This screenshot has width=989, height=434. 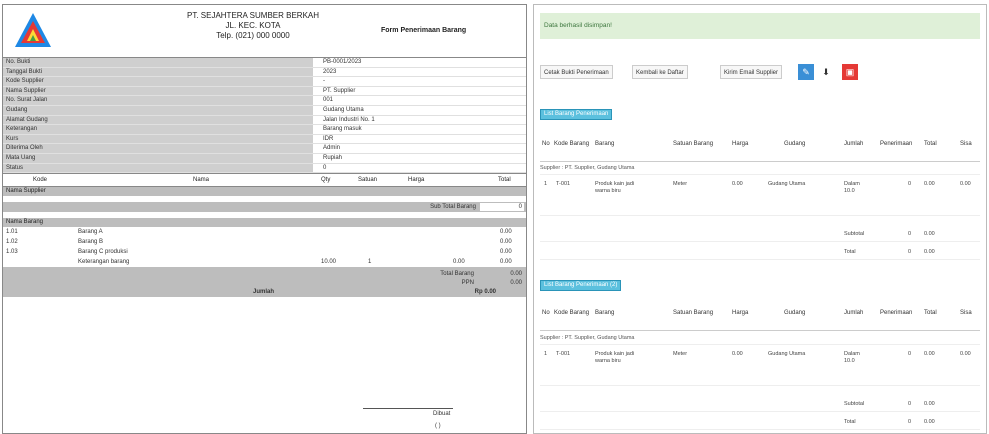 I want to click on ppn-label: PPN, so click(x=467, y=283).